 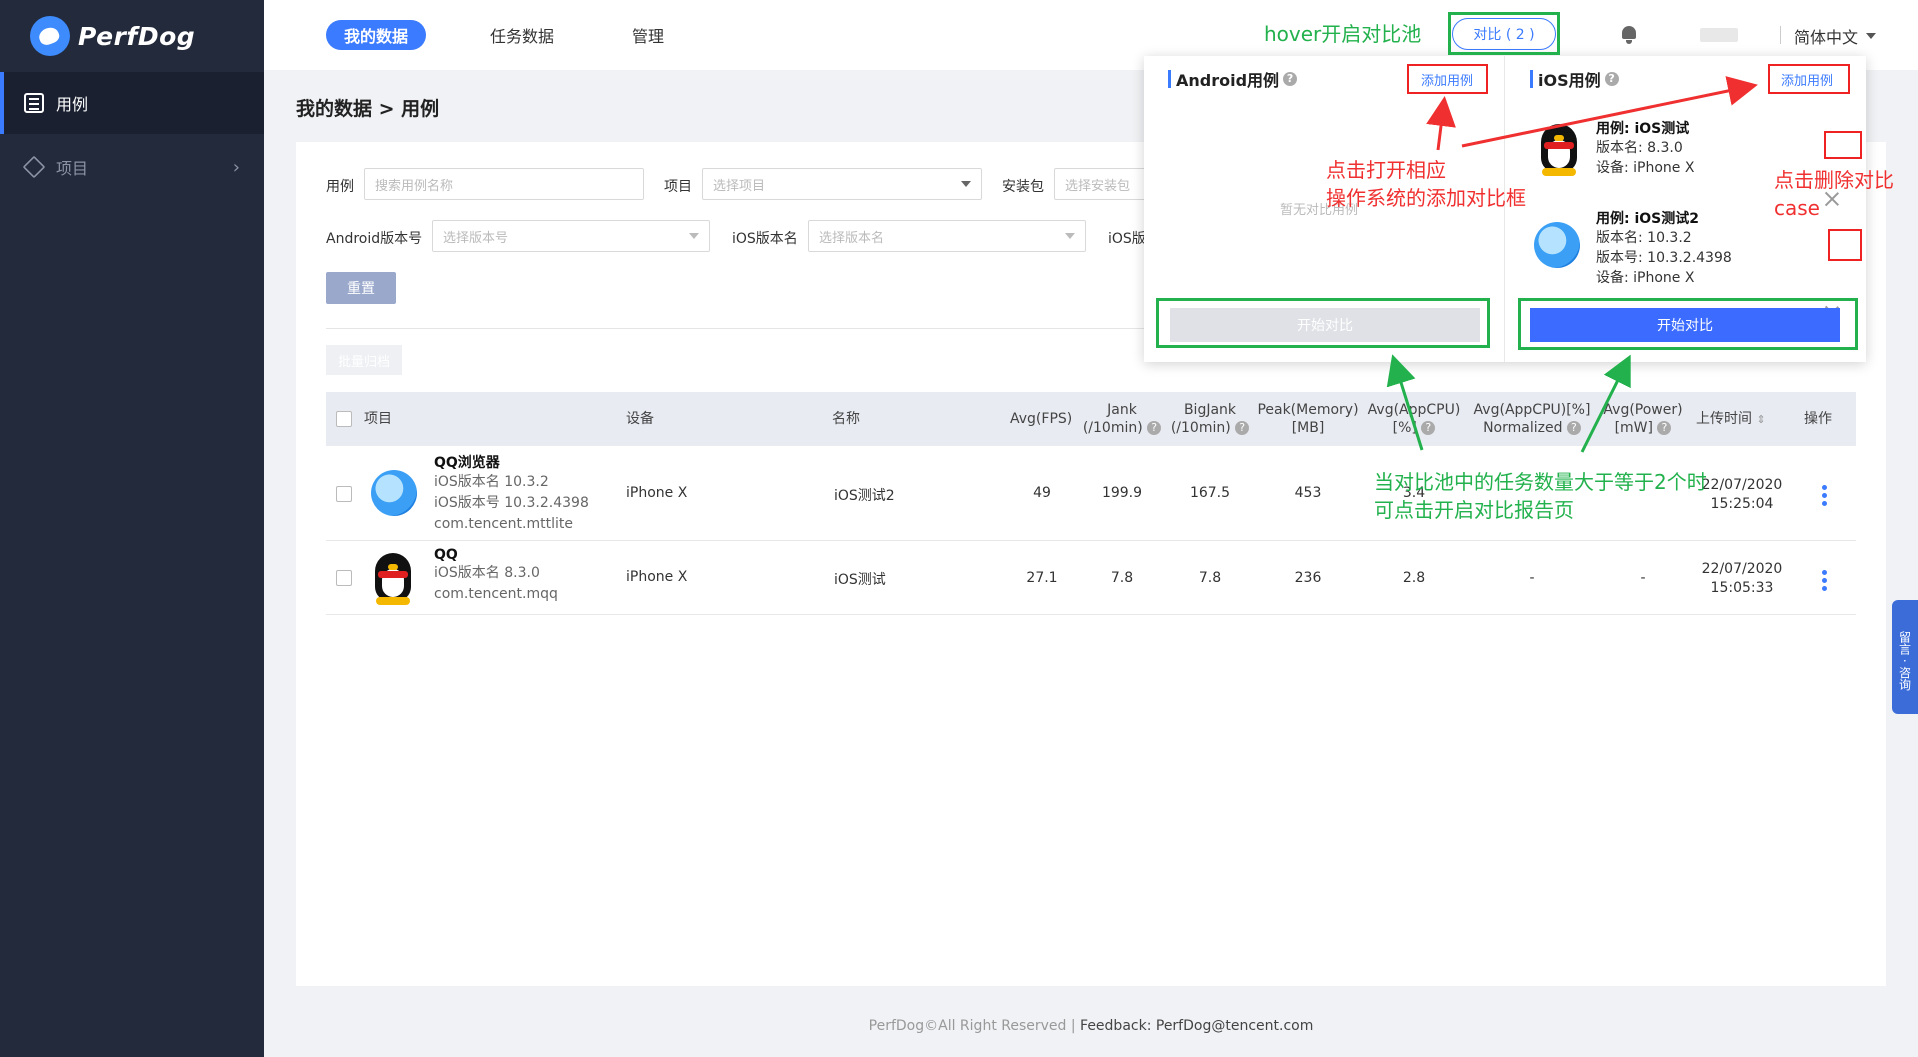 I want to click on annotation-hover-text: hover开启对比池, so click(x=1343, y=34).